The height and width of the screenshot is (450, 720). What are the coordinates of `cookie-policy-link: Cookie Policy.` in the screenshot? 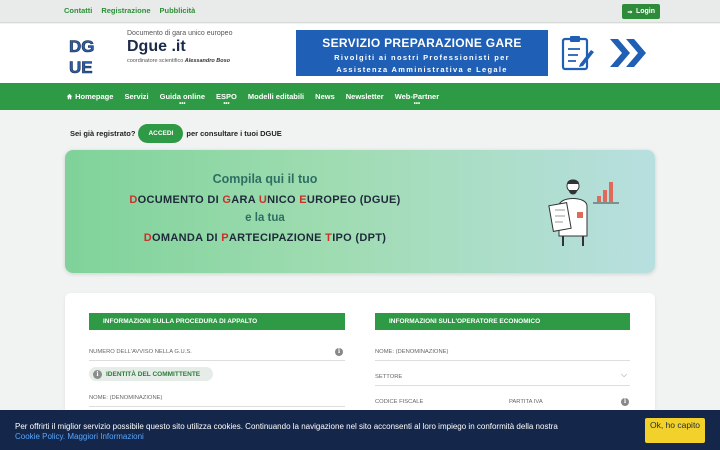 It's located at (40, 436).